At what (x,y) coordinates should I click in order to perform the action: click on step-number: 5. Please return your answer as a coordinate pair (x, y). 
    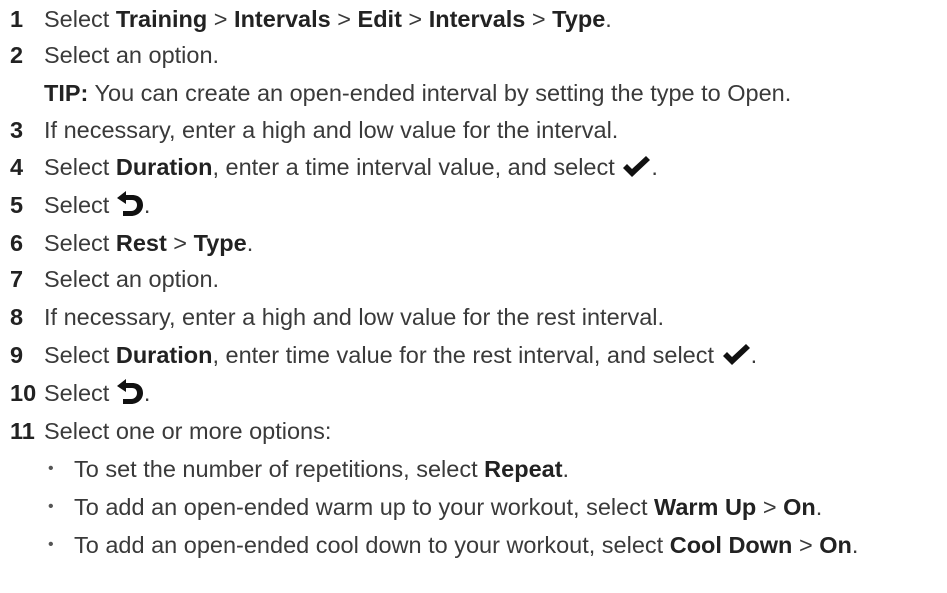
    Looking at the image, I should click on (17, 205).